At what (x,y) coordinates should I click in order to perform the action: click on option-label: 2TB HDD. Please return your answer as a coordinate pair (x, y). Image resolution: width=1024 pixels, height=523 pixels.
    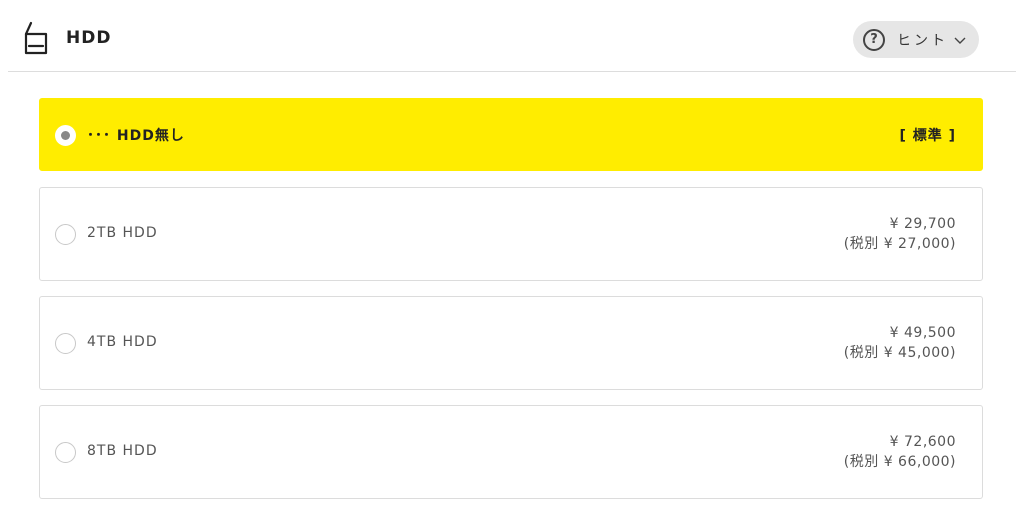
    Looking at the image, I should click on (122, 233).